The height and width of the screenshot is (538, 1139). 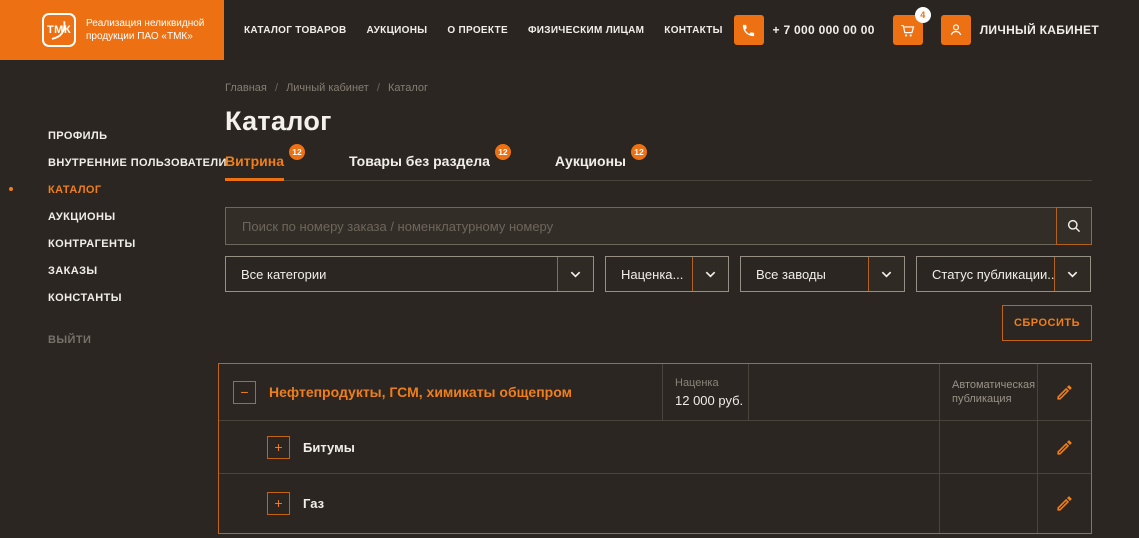 I want to click on markup-label: Наценка, so click(x=697, y=382).